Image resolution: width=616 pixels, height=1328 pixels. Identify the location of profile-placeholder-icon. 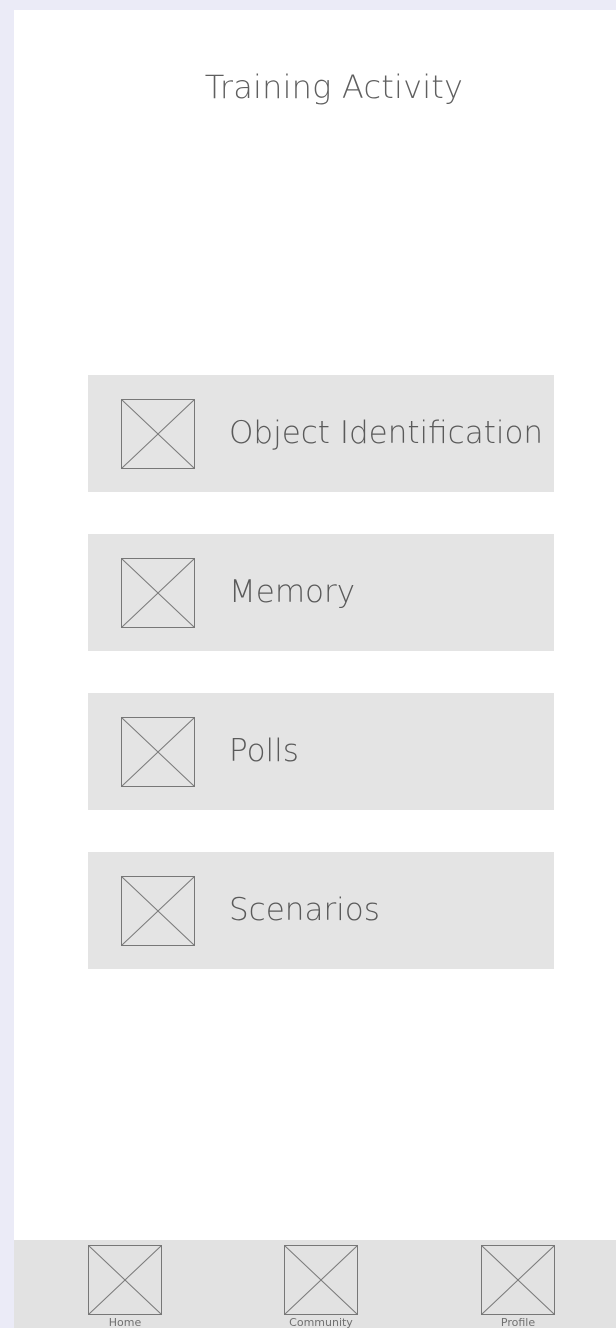
(518, 1280).